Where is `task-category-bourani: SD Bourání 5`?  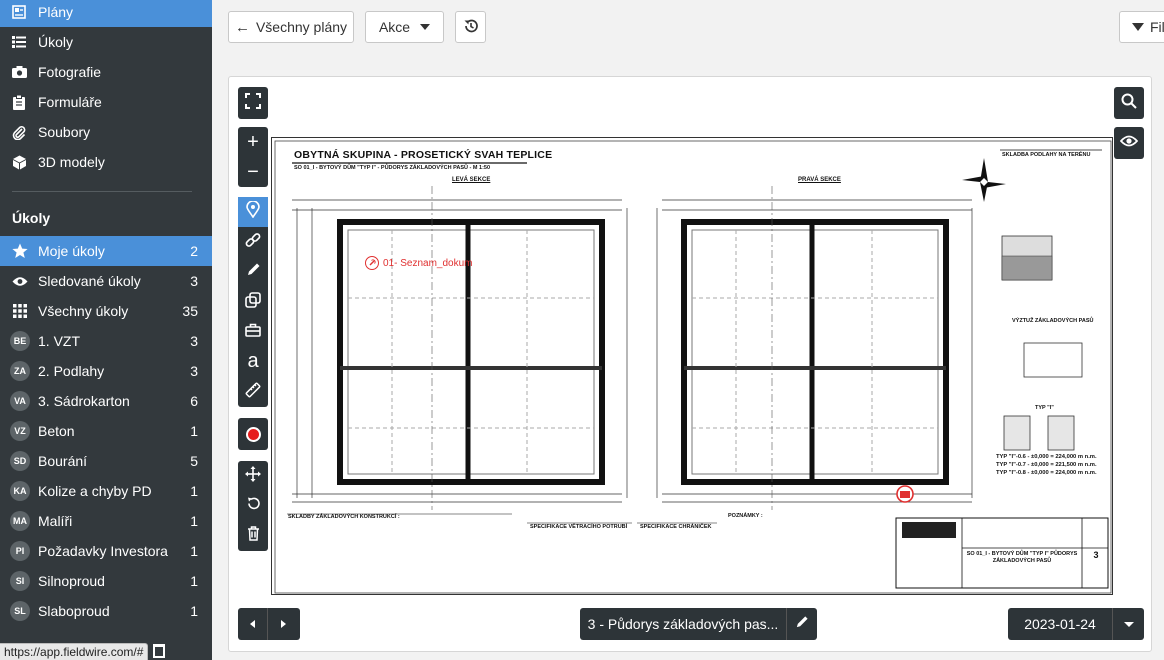
task-category-bourani: SD Bourání 5 is located at coordinates (106, 461).